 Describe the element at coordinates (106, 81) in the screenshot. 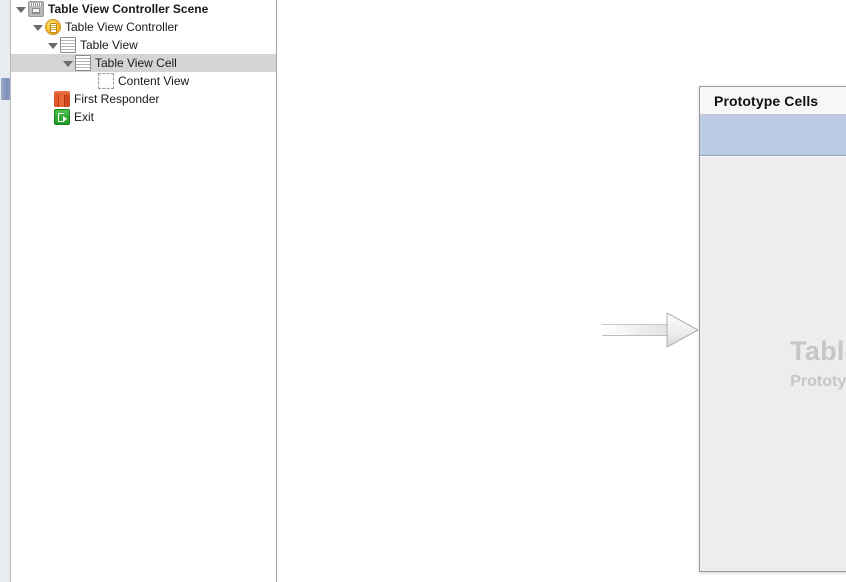

I see `content-view-icon` at that location.